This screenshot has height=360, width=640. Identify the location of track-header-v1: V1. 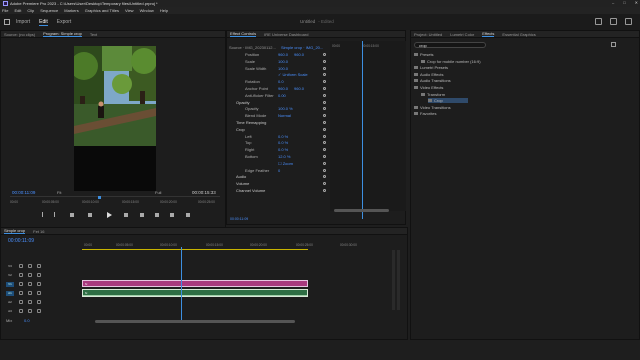
(41, 284).